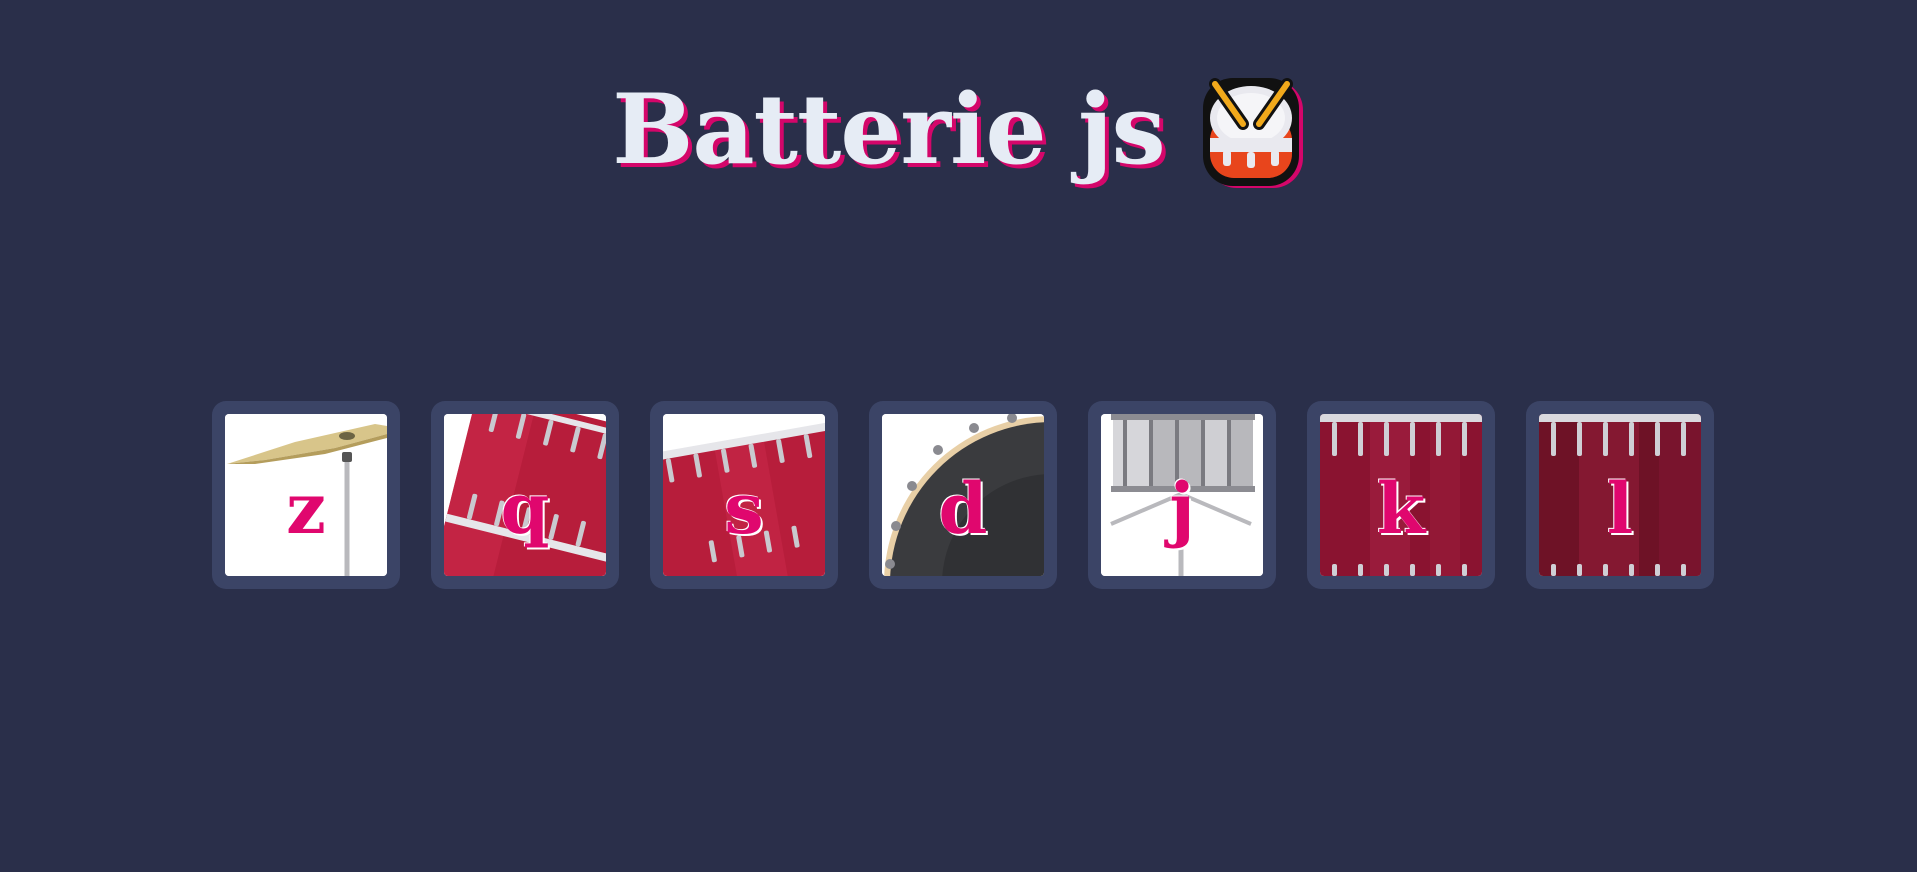 The height and width of the screenshot is (872, 1917). Describe the element at coordinates (744, 508) in the screenshot. I see `pad-key-label: s` at that location.